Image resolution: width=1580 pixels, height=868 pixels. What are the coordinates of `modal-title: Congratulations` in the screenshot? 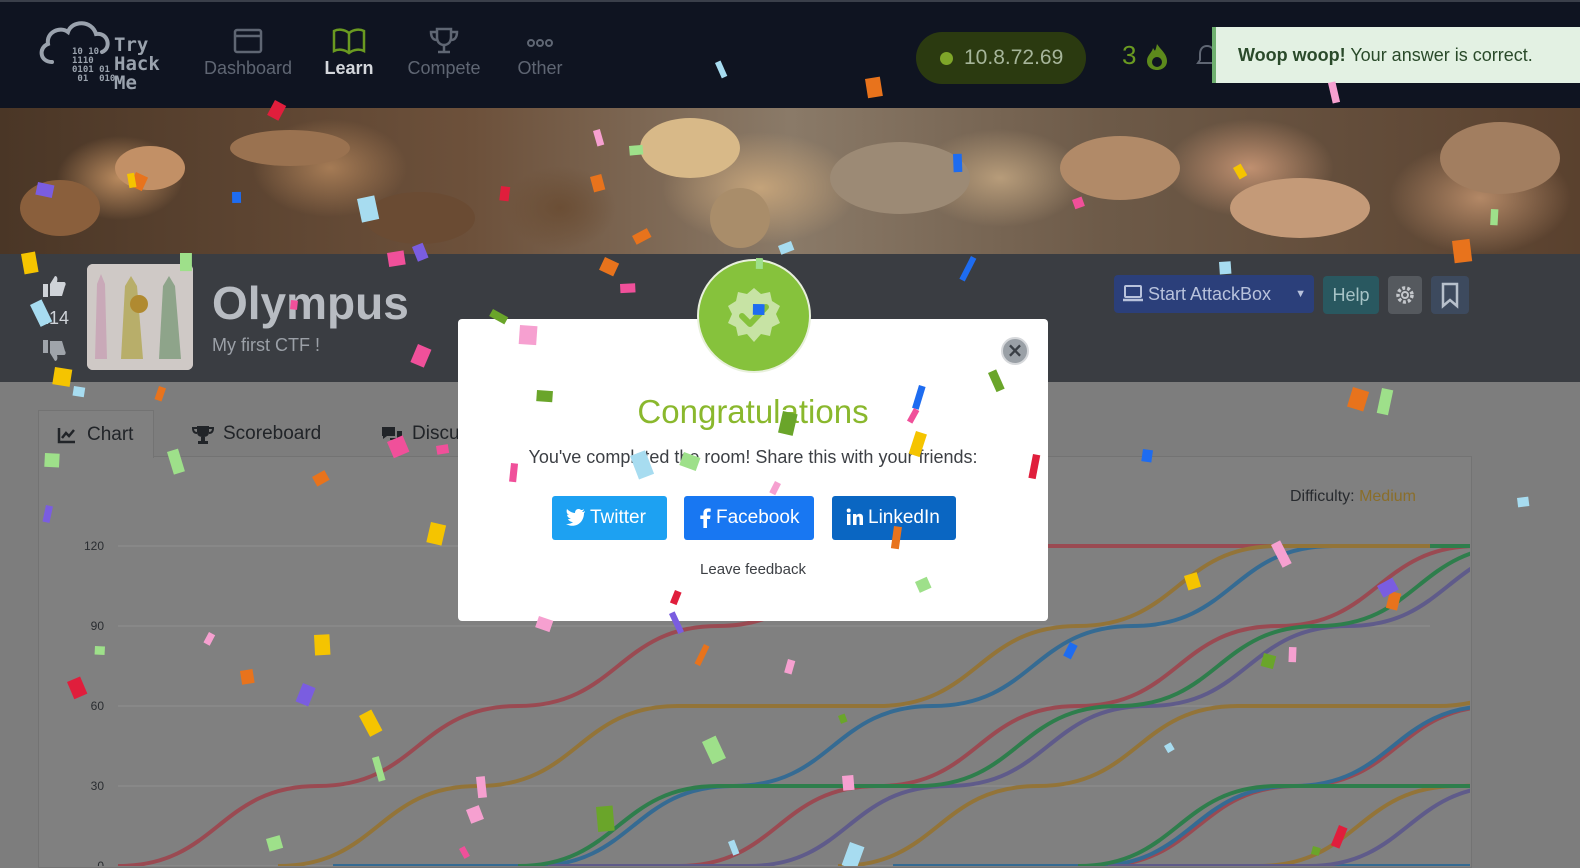 It's located at (753, 411).